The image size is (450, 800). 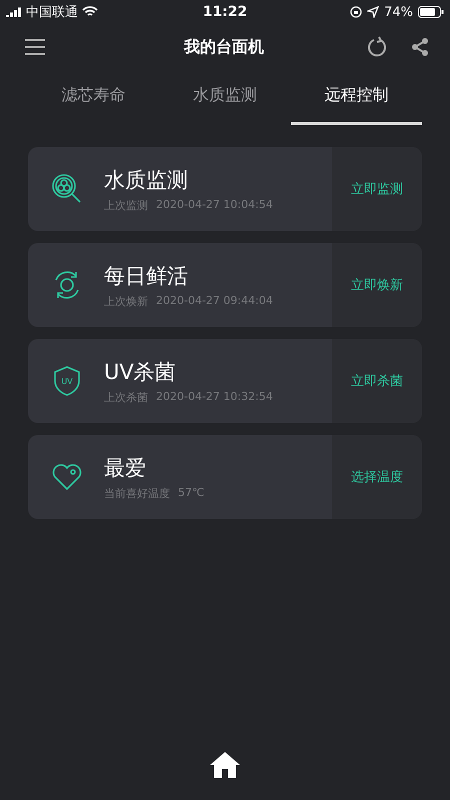 I want to click on card-value: 57℃, so click(x=191, y=493).